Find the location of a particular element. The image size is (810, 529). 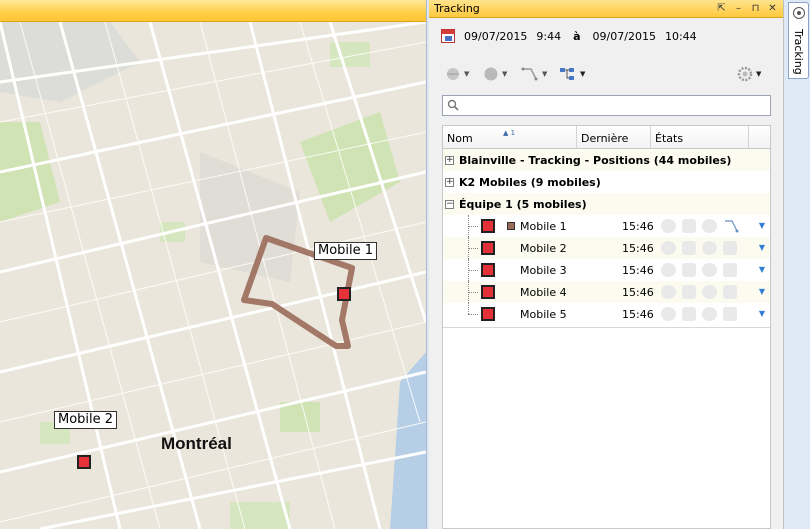

date-separator: à is located at coordinates (577, 36).